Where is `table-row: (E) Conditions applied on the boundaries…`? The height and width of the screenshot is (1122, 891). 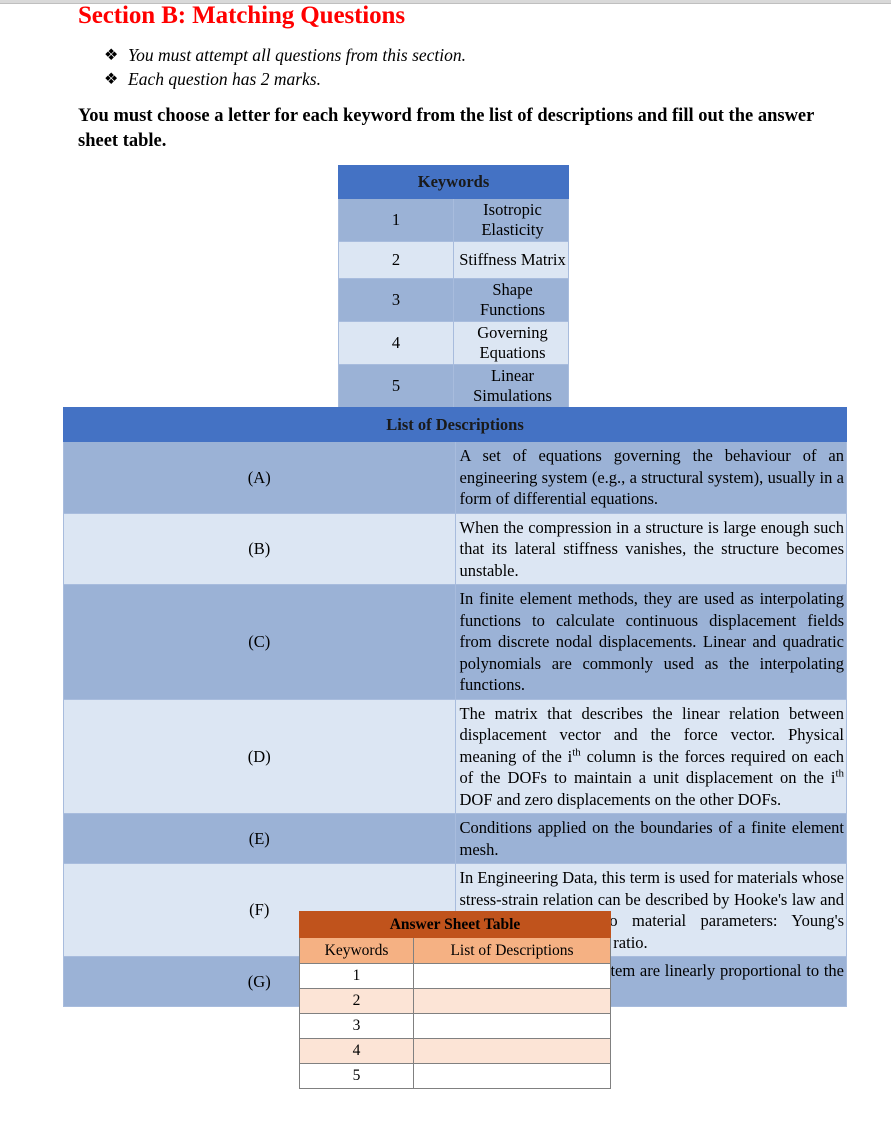
table-row: (E) Conditions applied on the boundaries… is located at coordinates (455, 838).